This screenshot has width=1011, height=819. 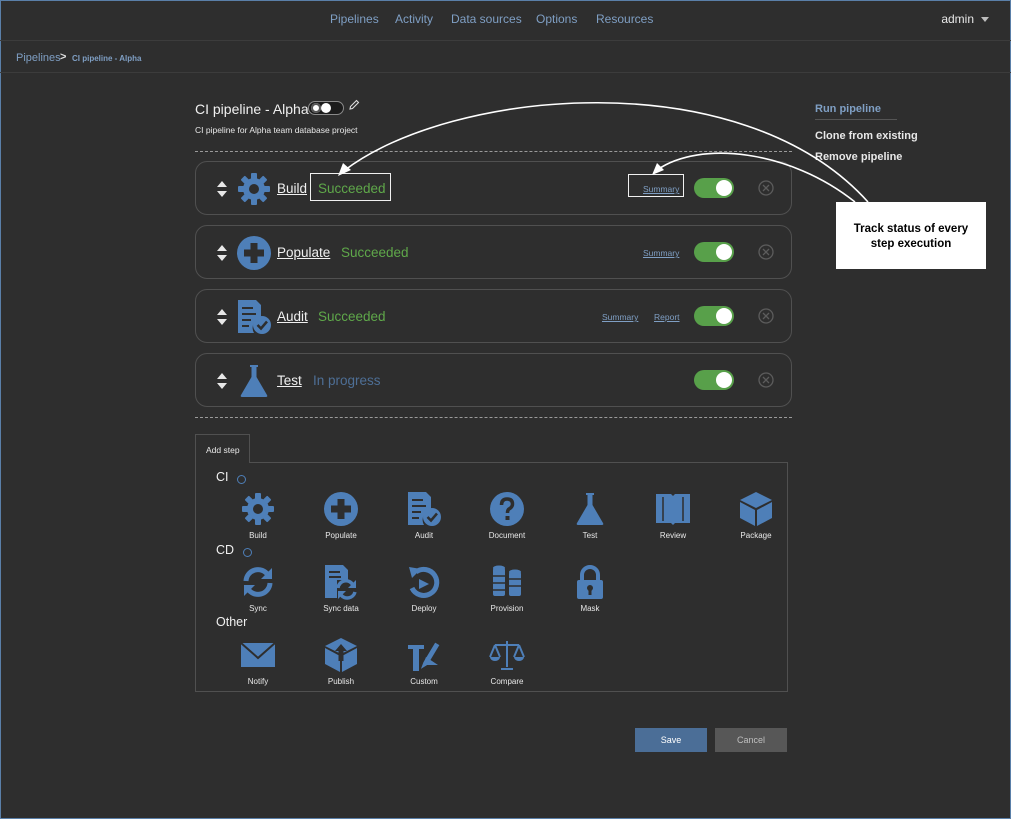 I want to click on nav-data-sources: Data sources, so click(x=486, y=19).